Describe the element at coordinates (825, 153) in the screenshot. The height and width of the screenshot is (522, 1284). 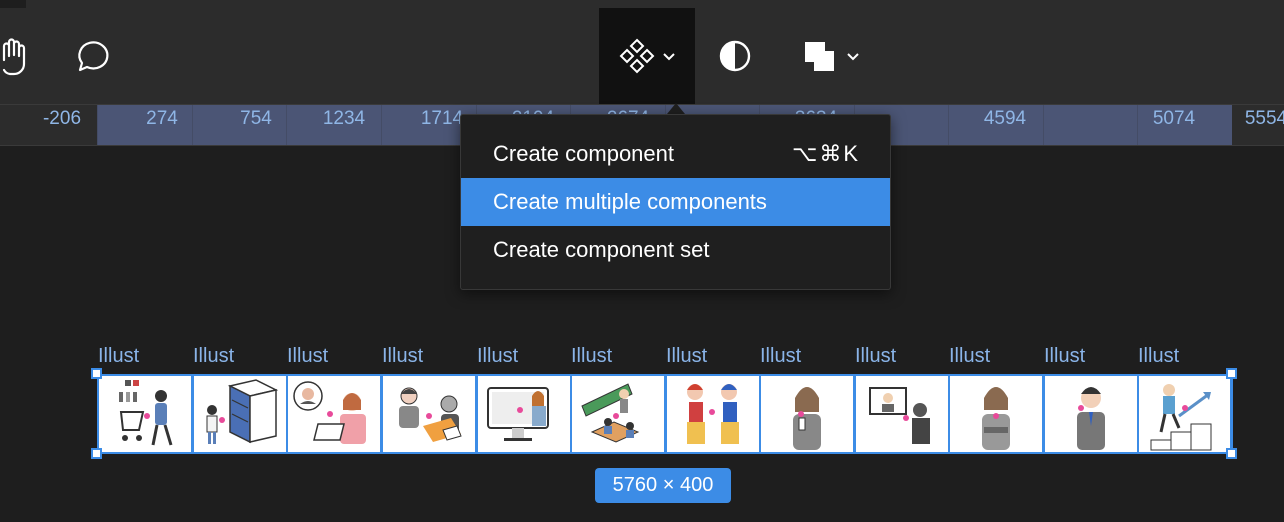
I see `menu-item-shortcut: ⌥⌘K` at that location.